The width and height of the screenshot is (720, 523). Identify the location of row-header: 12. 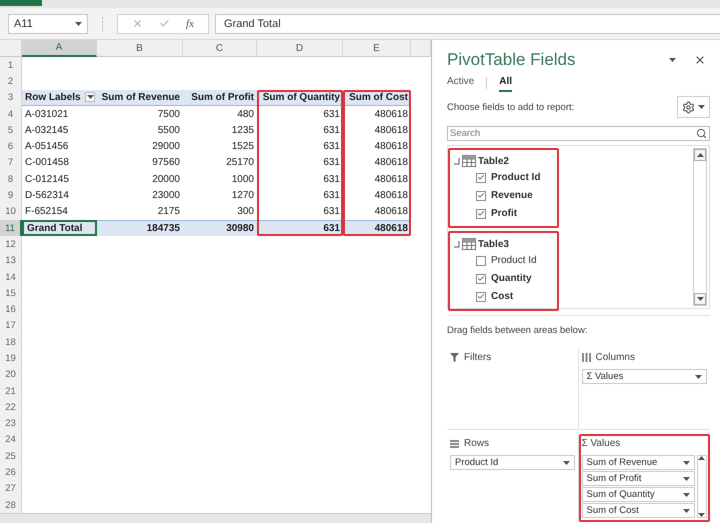
(11, 244).